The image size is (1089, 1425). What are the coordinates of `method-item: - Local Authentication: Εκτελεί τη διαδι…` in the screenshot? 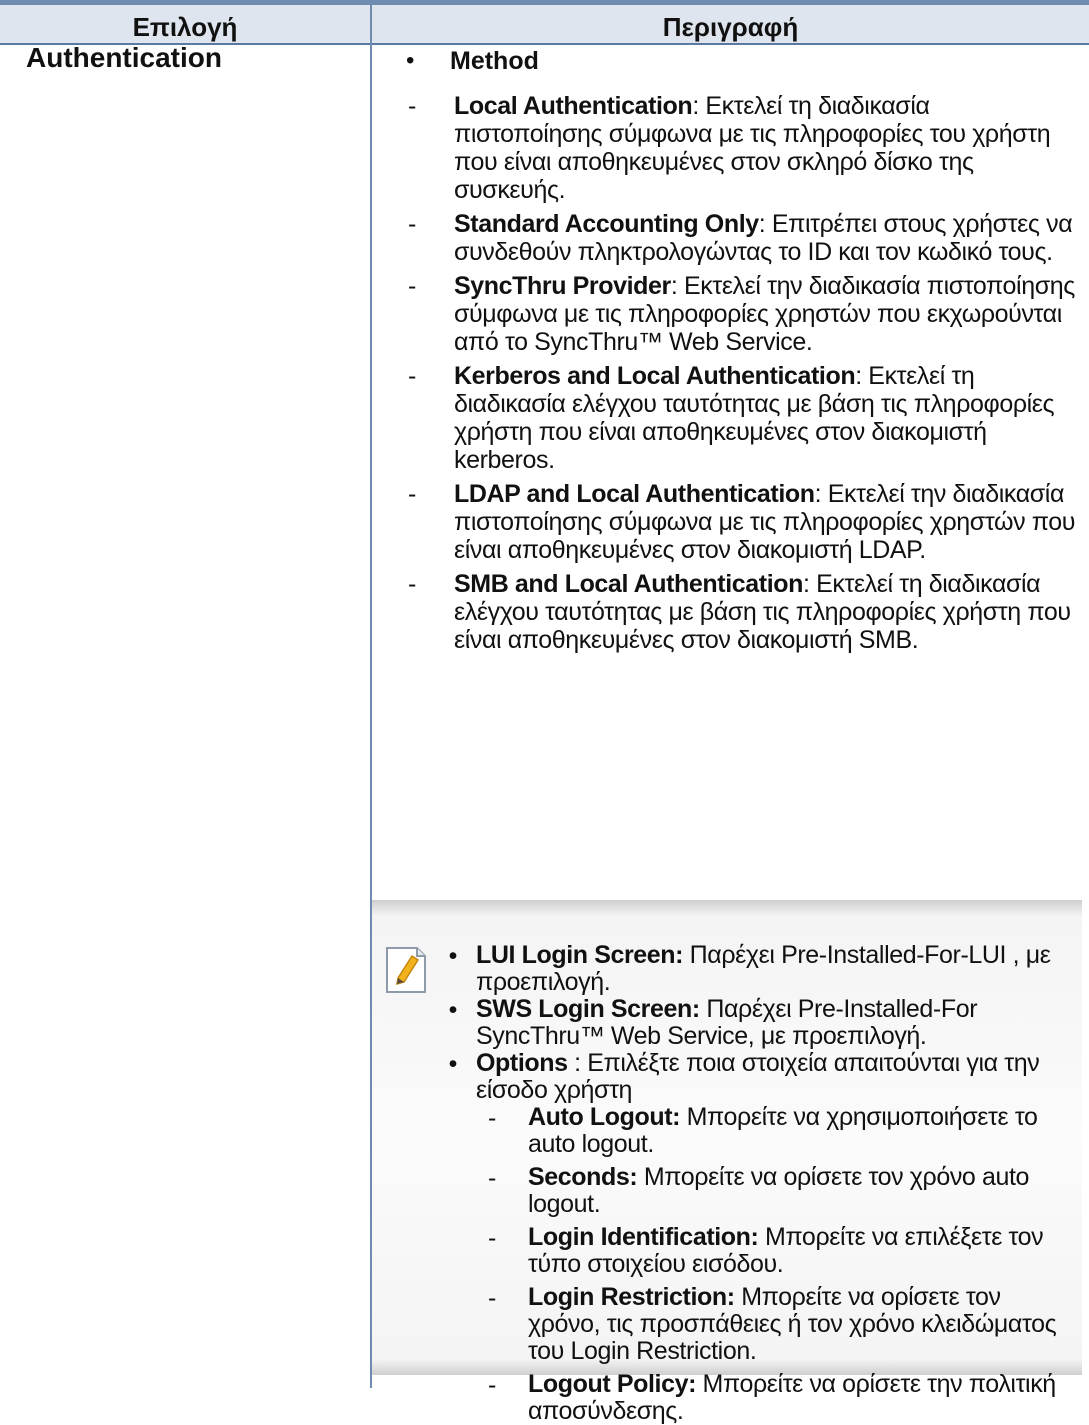 It's located at (737, 148).